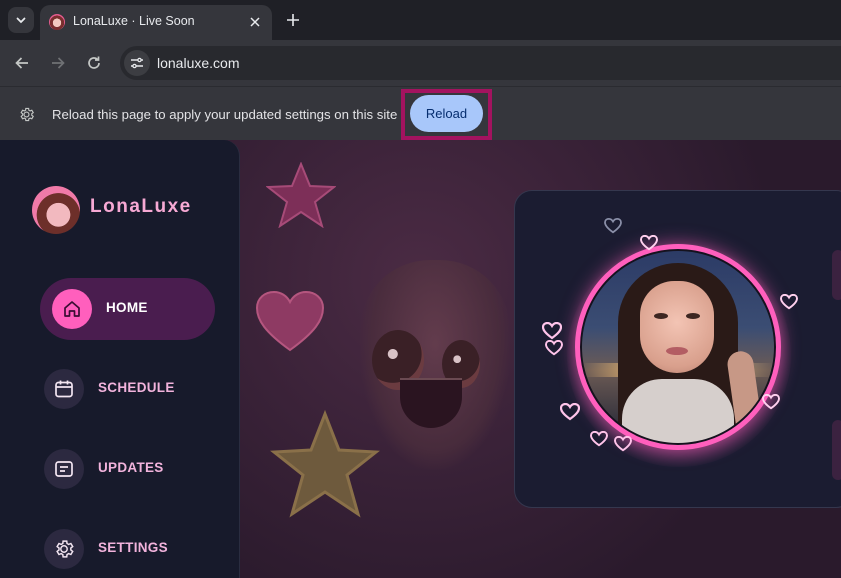 This screenshot has width=841, height=578. Describe the element at coordinates (677, 327) in the screenshot. I see `photo-face` at that location.